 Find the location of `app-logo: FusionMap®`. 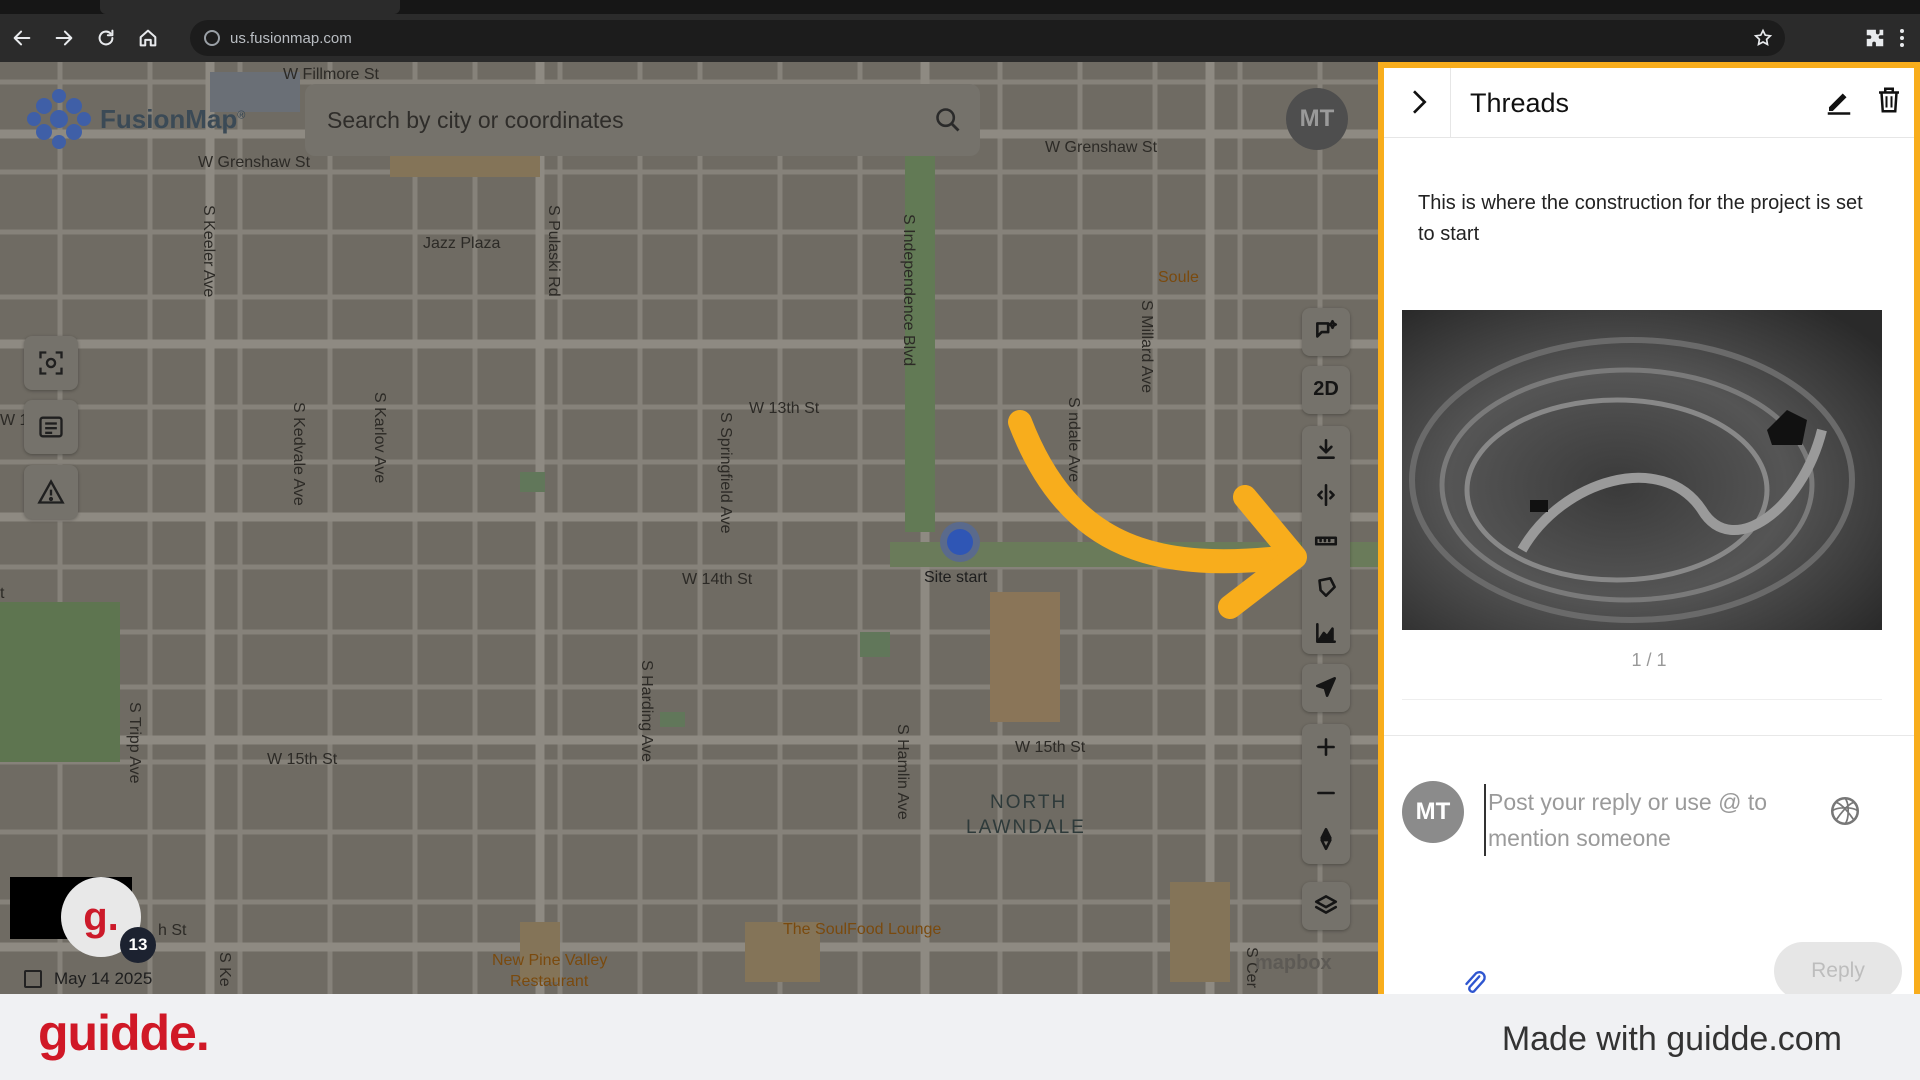

app-logo: FusionMap® is located at coordinates (134, 119).